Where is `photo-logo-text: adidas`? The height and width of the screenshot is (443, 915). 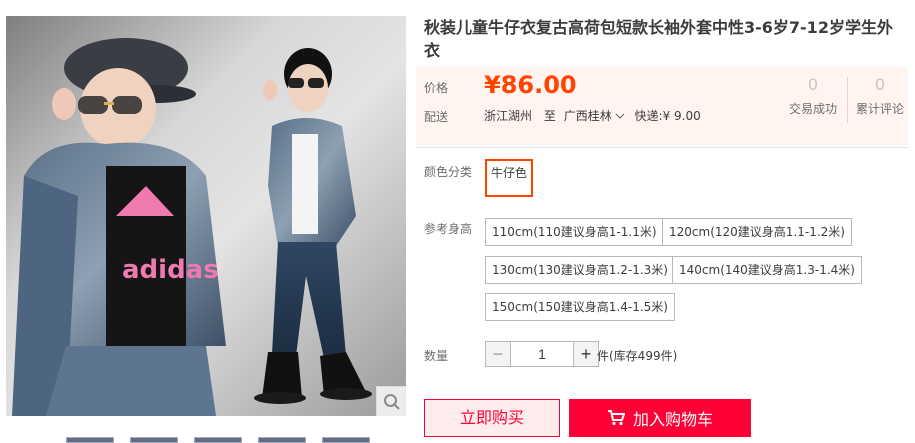 photo-logo-text: adidas is located at coordinates (170, 270).